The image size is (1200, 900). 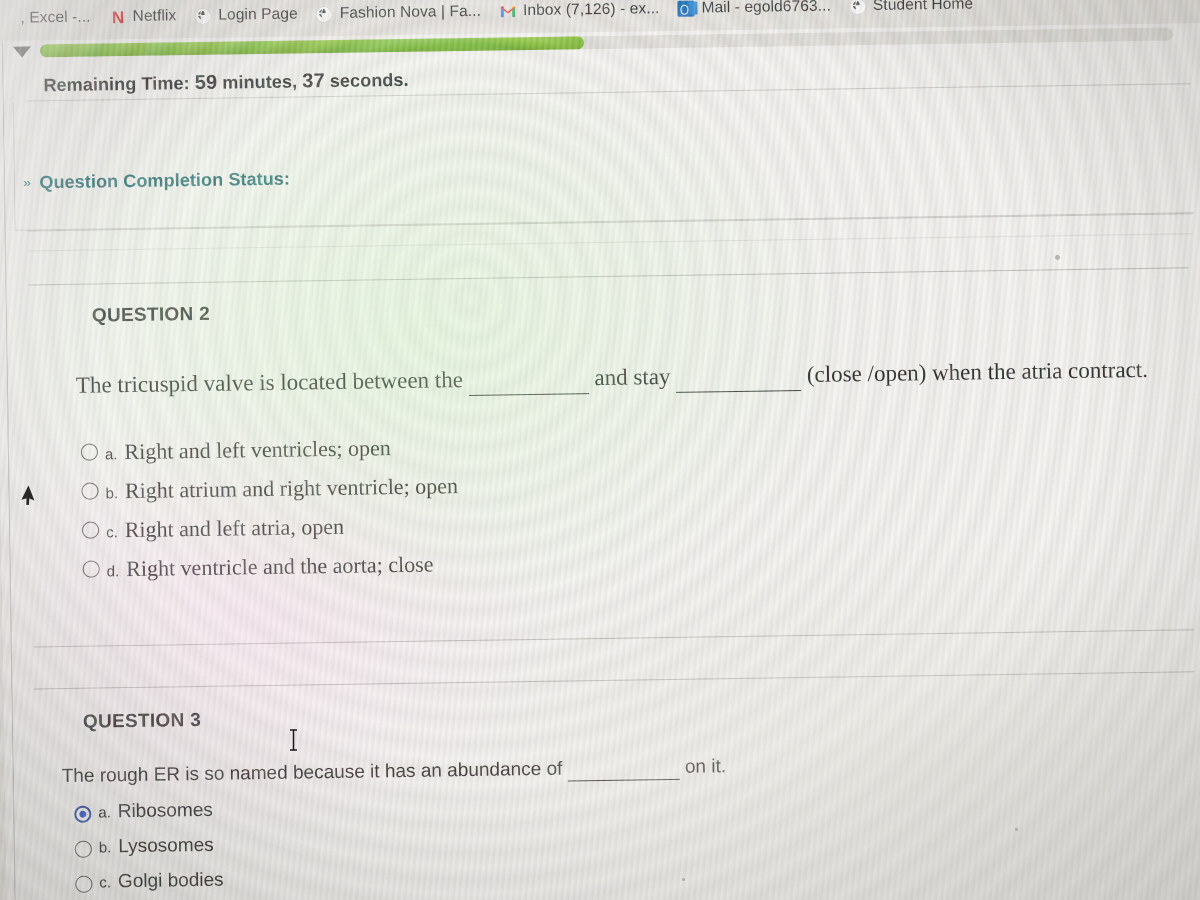 I want to click on option-letter: d., so click(x=113, y=572).